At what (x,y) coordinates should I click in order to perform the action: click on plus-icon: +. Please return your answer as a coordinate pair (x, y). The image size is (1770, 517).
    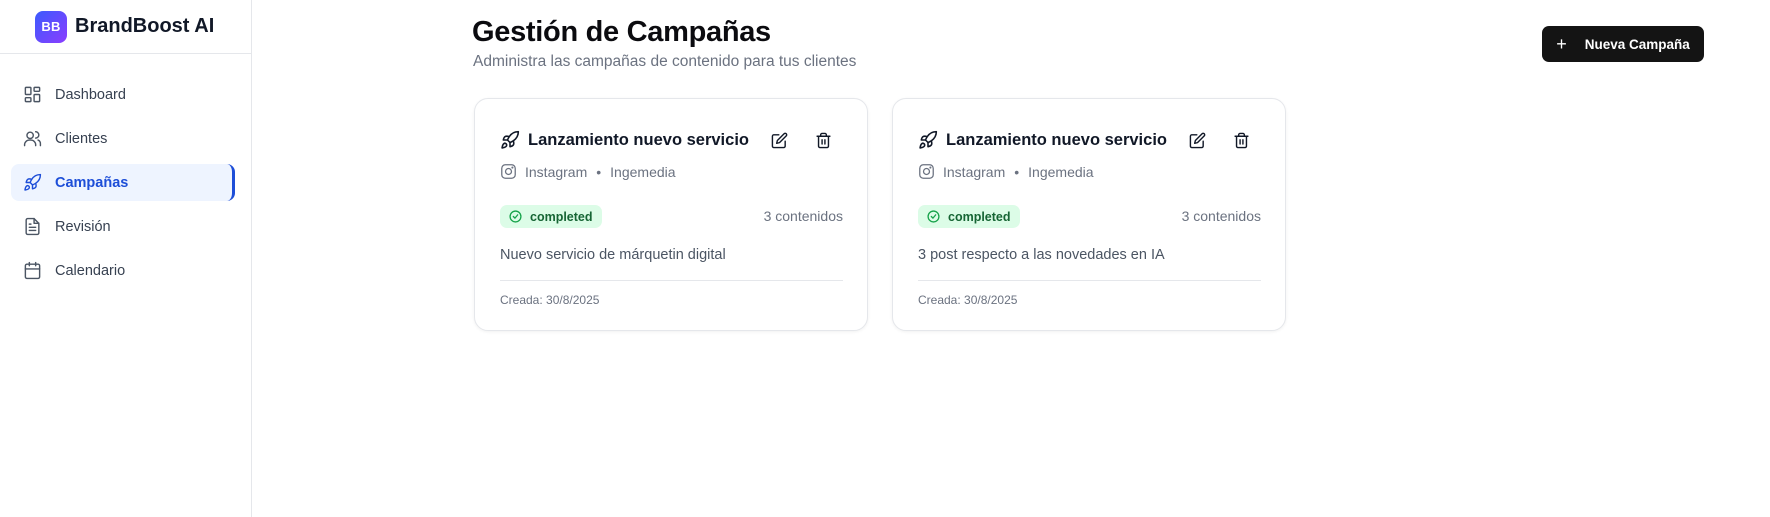
    Looking at the image, I should click on (1561, 44).